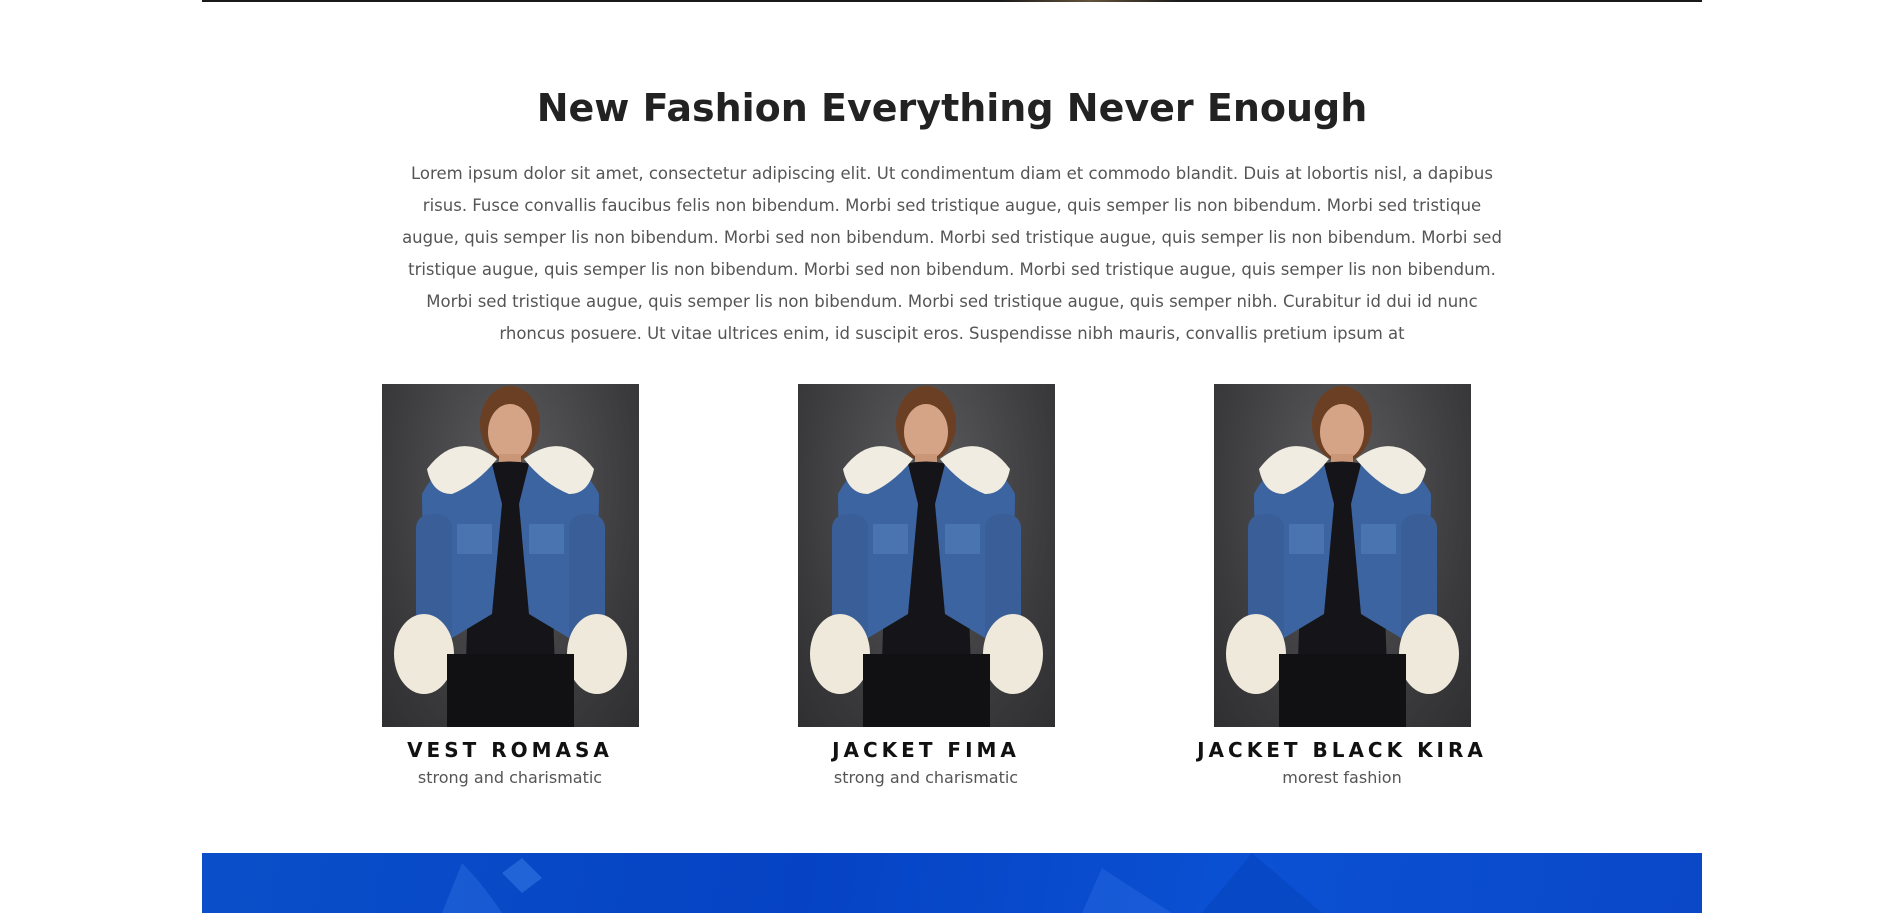 The width and height of the screenshot is (1904, 913). I want to click on top-divider, so click(952, 1).